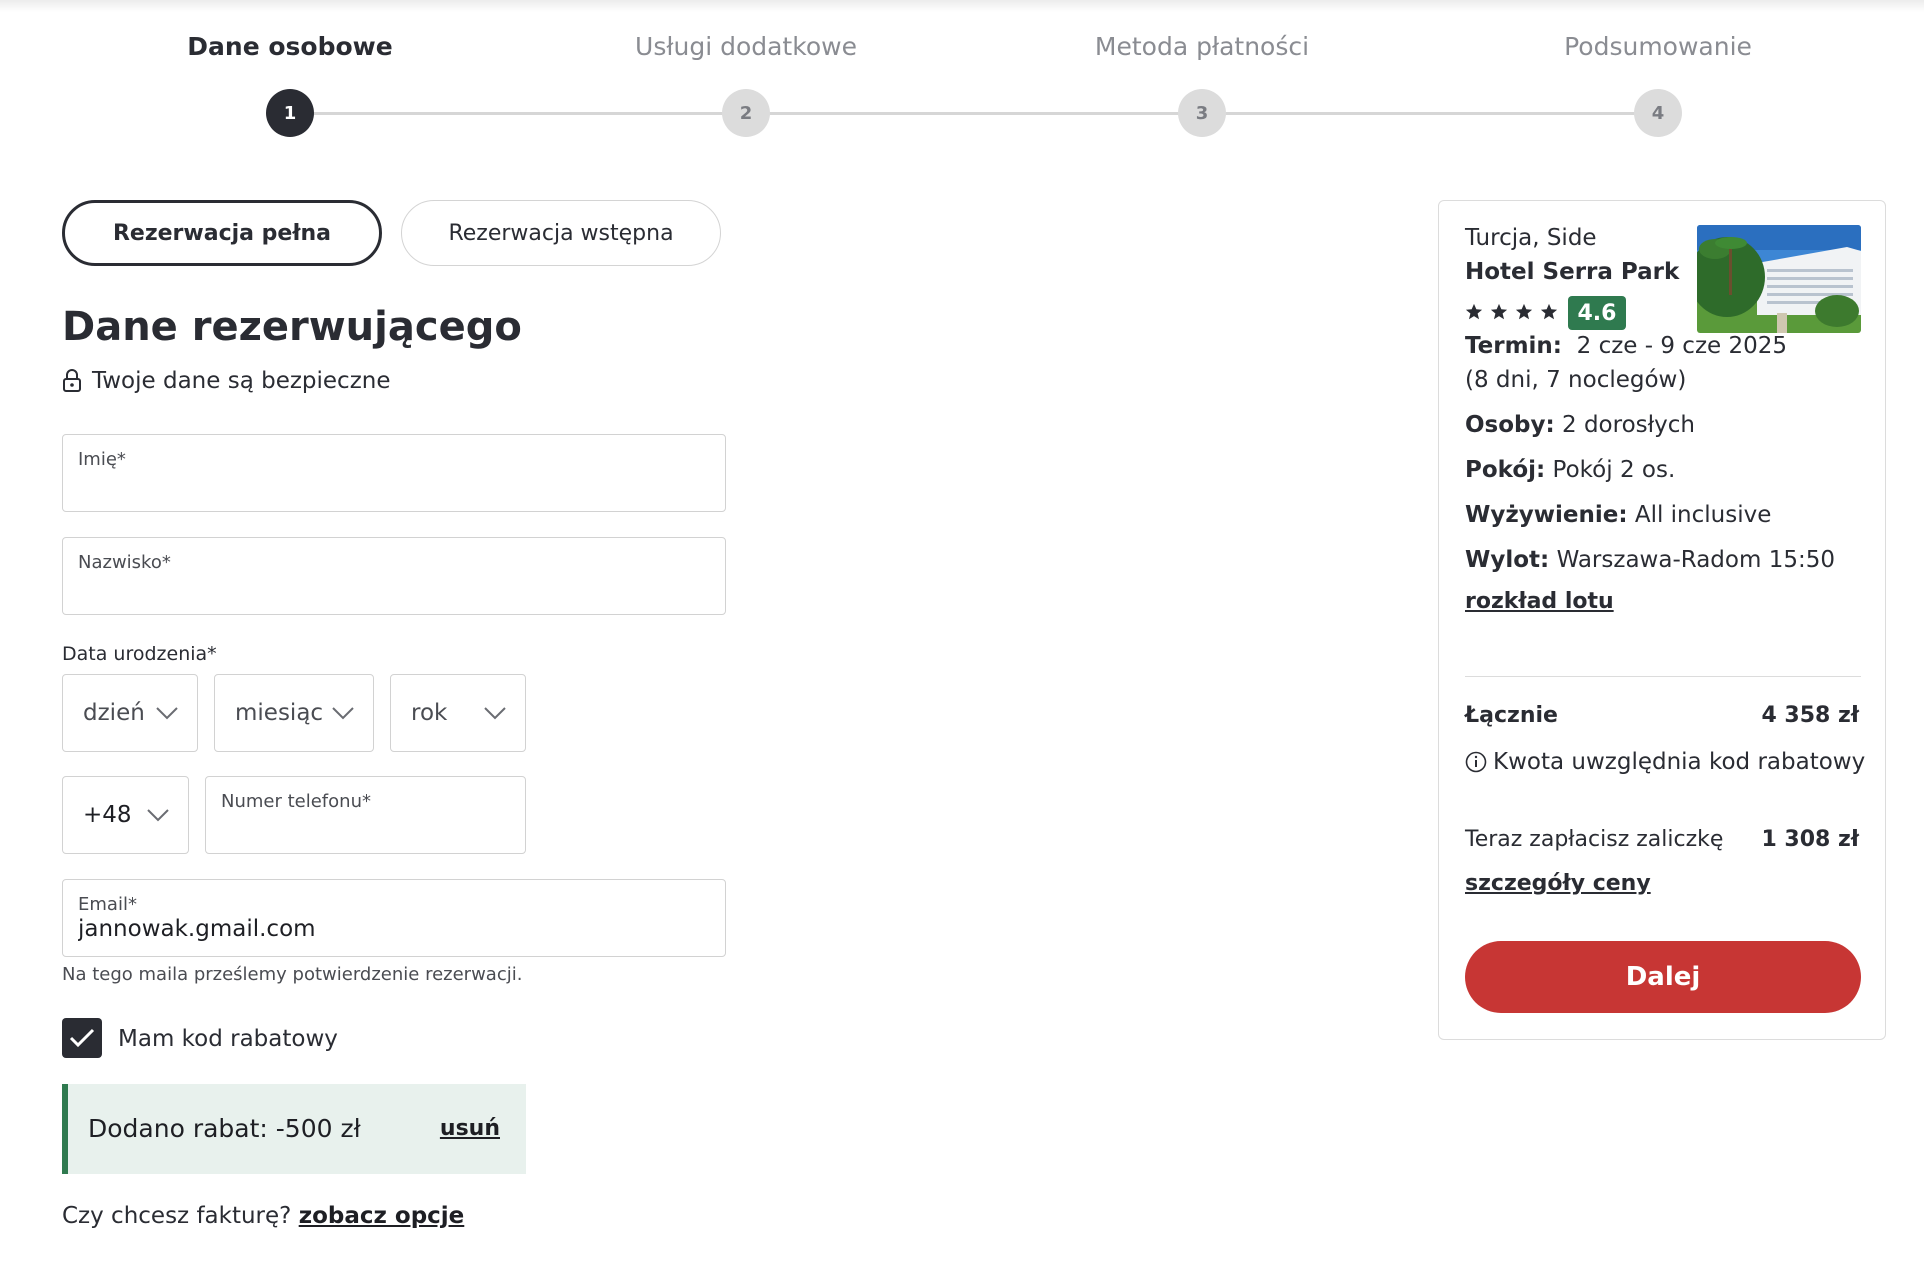 The image size is (1924, 1266). I want to click on term-row: Termin: 2 cze - 9 cze 2025, so click(1626, 346).